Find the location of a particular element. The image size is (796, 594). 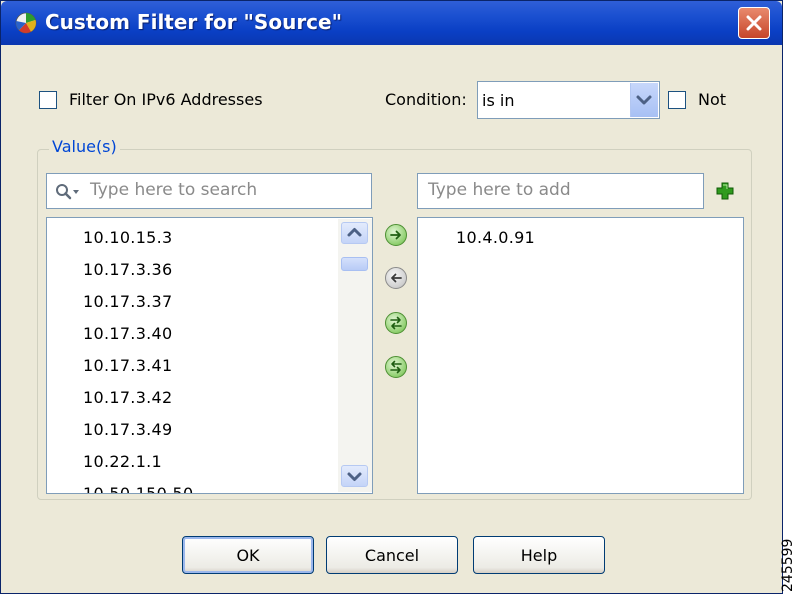

list-item: 10.17.3.49 is located at coordinates (128, 429).